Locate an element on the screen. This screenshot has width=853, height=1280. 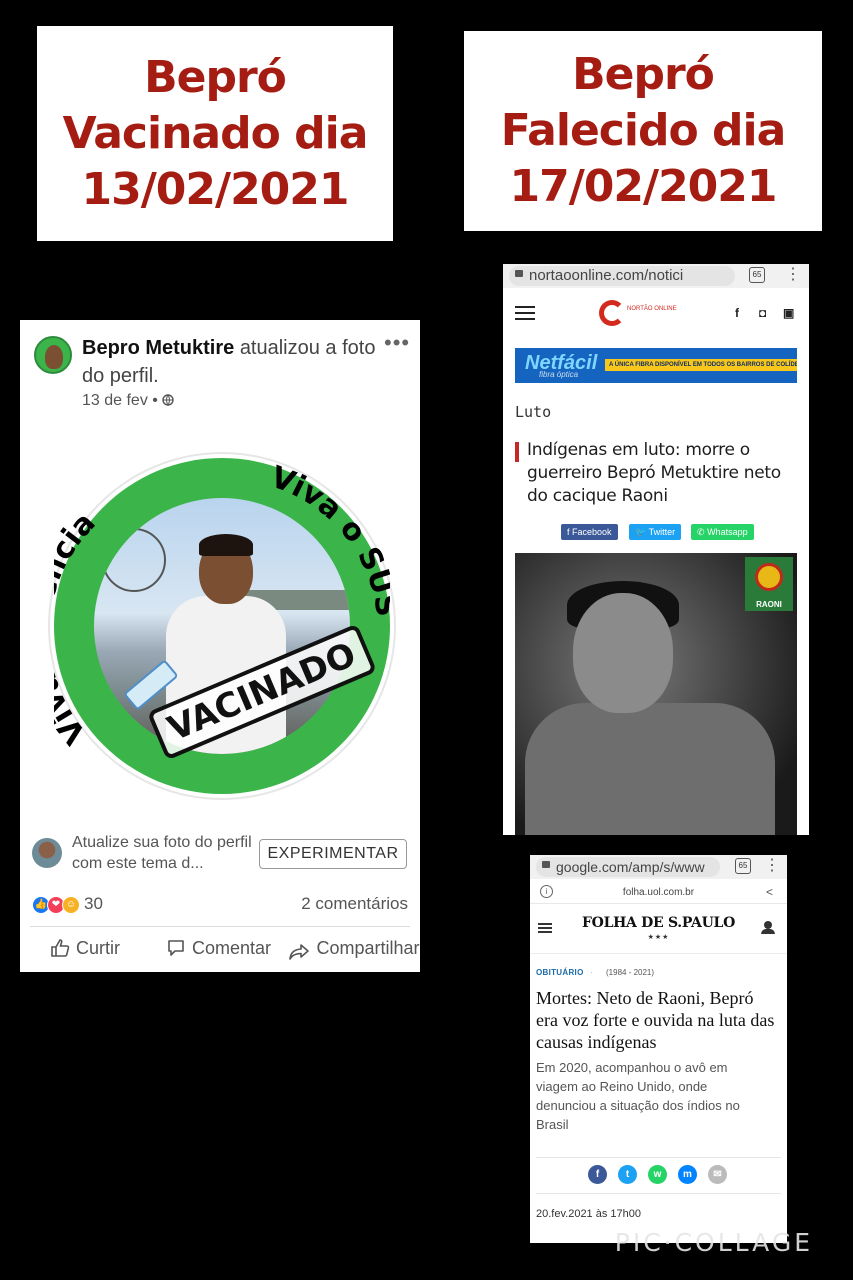
right-title-line1: Bepró is located at coordinates (643, 74).